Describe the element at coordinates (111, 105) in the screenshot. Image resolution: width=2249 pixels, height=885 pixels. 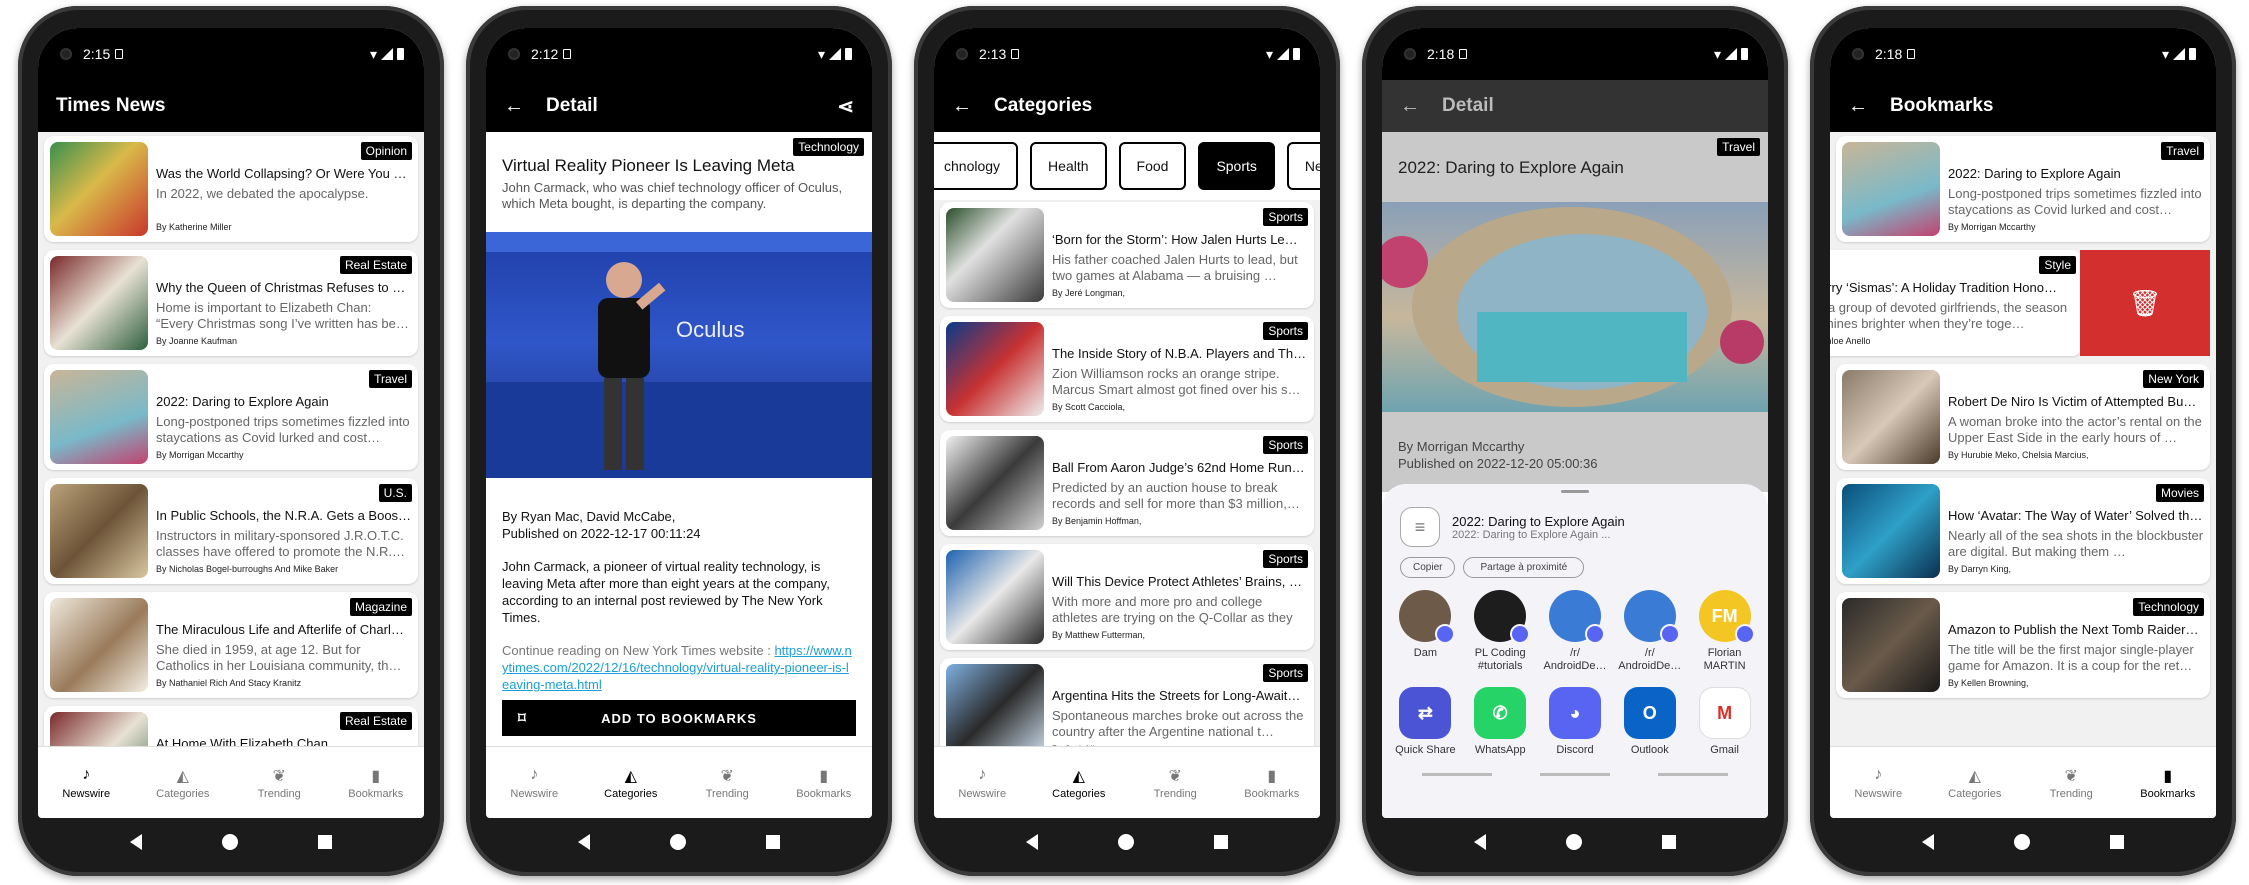
I see `app-title: Times News` at that location.